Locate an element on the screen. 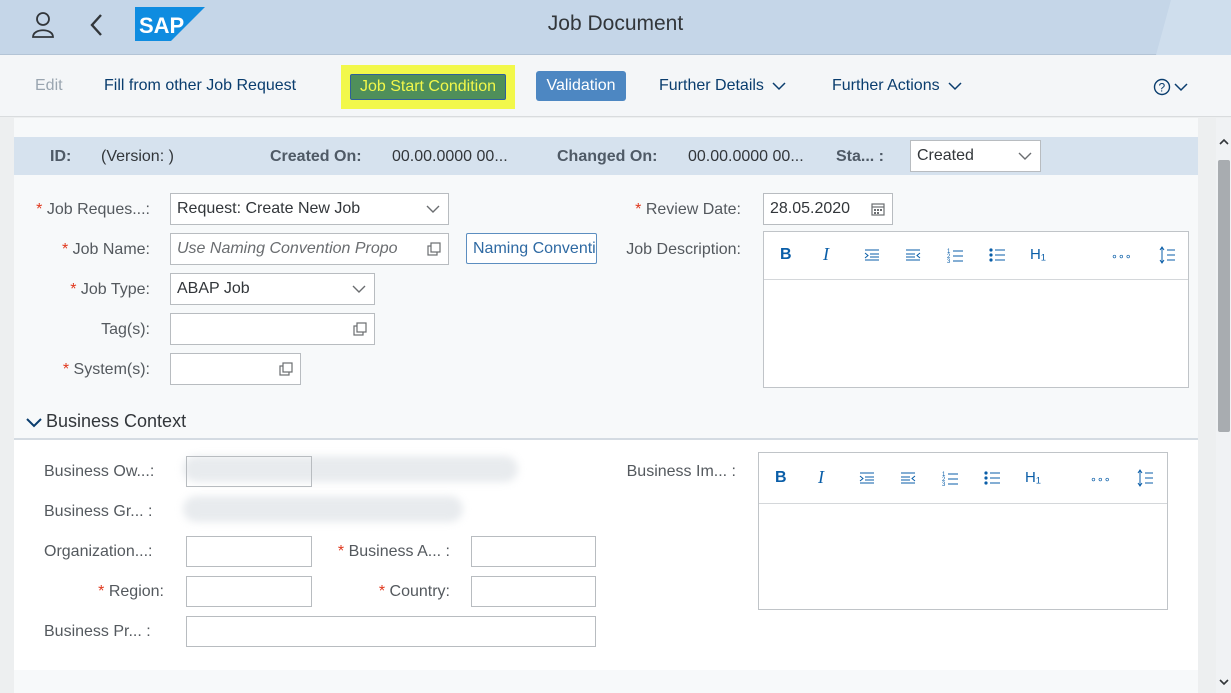  region-input is located at coordinates (249, 591).